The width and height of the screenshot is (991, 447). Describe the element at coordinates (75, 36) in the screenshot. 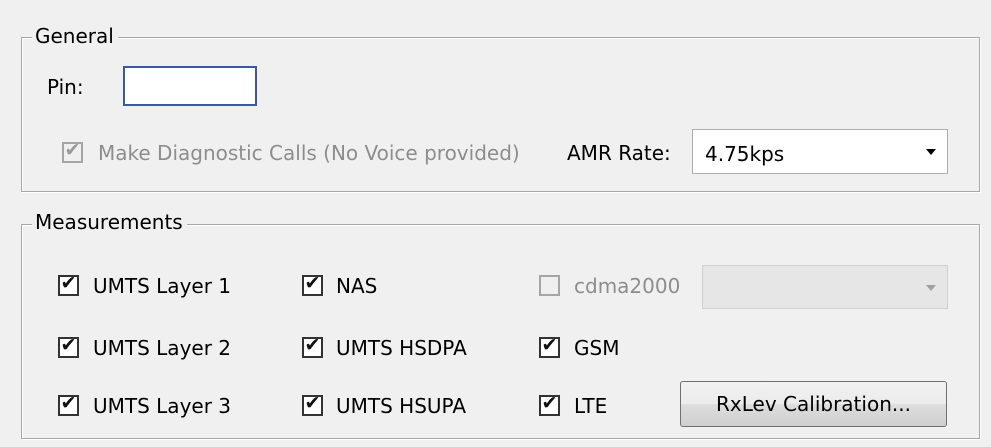

I see `general-group-title: General` at that location.